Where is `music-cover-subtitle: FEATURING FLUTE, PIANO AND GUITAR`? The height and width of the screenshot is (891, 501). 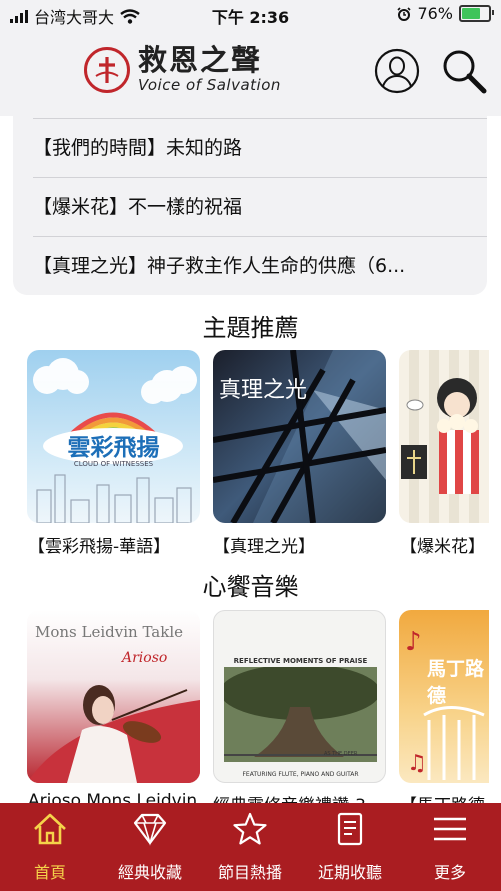 music-cover-subtitle: FEATURING FLUTE, PIANO AND GUITAR is located at coordinates (300, 774).